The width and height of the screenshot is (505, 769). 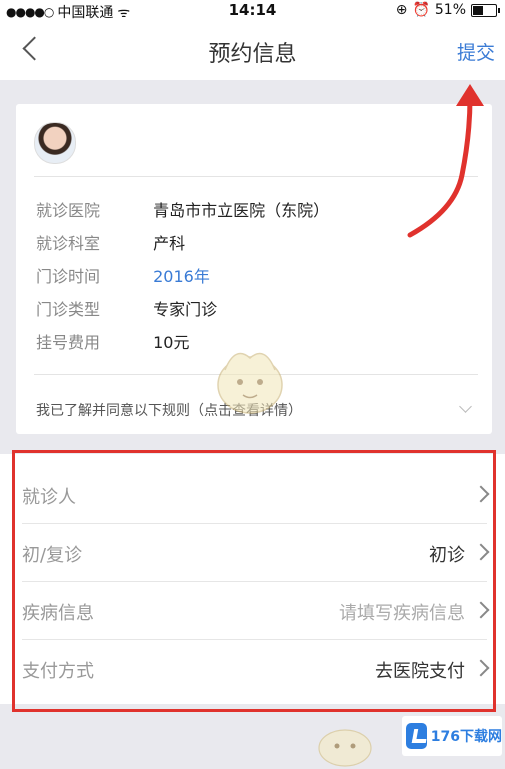 I want to click on info-row-department: 就诊科室 产科, so click(x=110, y=244).